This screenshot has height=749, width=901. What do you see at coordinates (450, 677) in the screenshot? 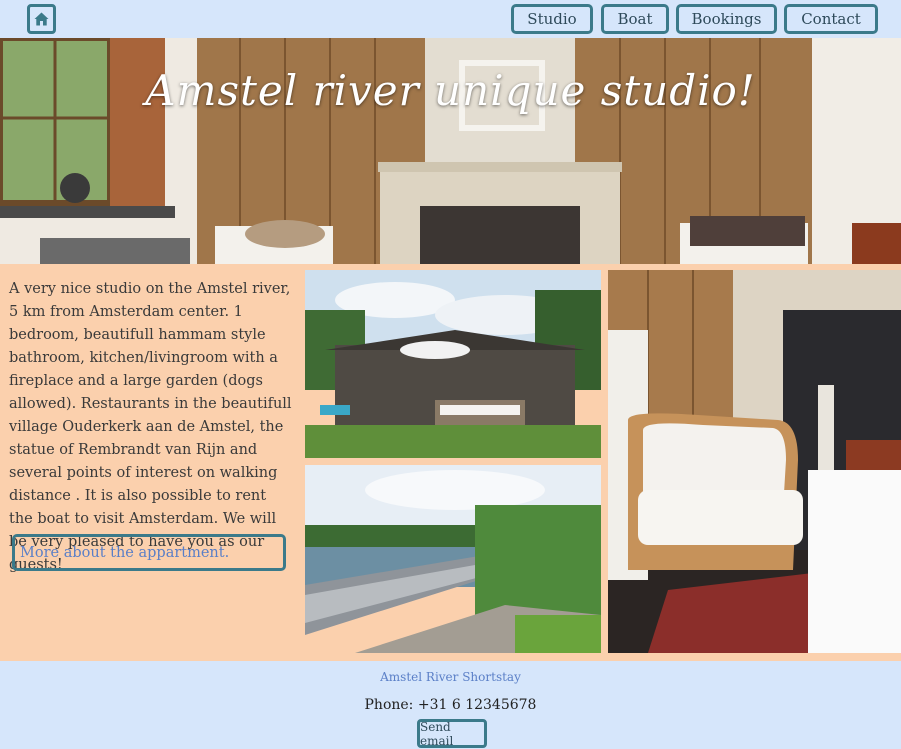
I see `company-name-link: Amstel River Shortstay` at bounding box center [450, 677].